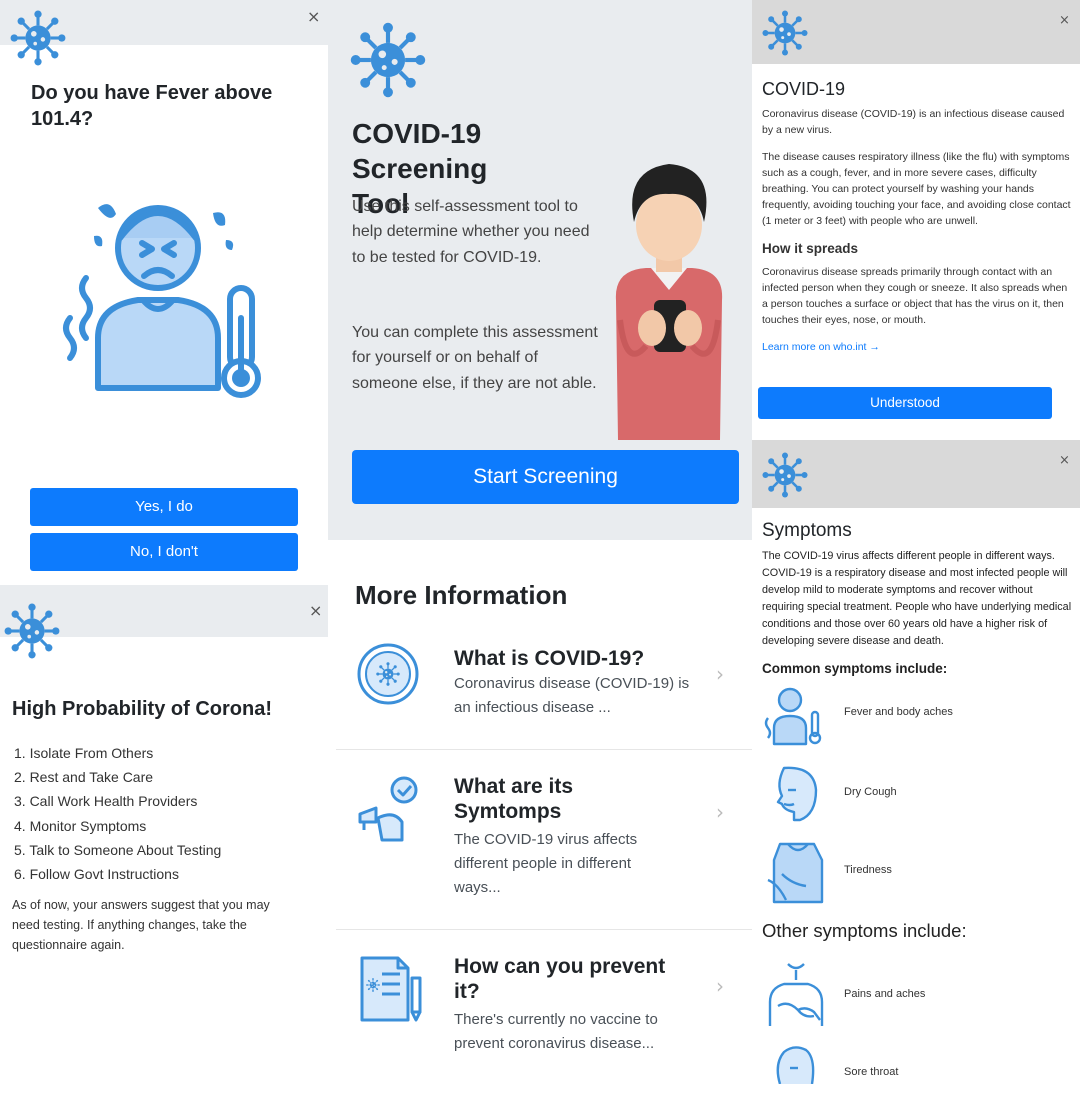 The image size is (1080, 1108). I want to click on tired-person-icon, so click(795, 873).